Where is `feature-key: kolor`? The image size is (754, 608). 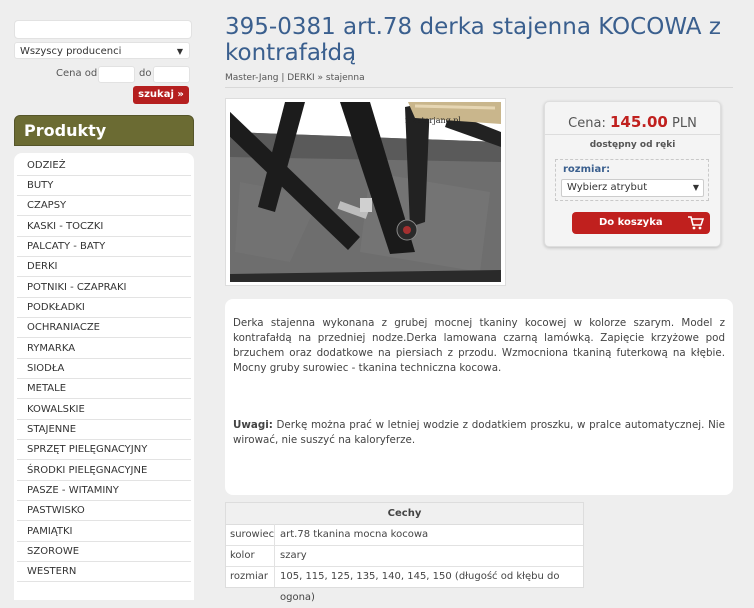
feature-key: kolor is located at coordinates (242, 555).